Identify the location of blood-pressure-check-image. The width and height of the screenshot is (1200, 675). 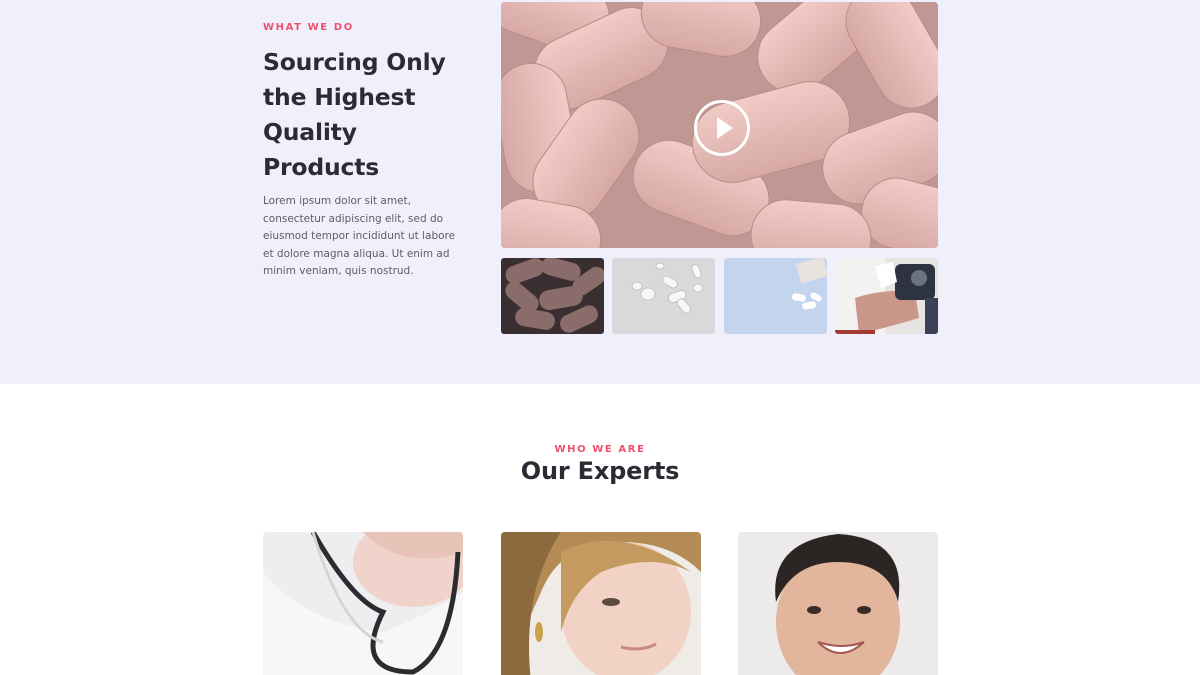
(886, 296).